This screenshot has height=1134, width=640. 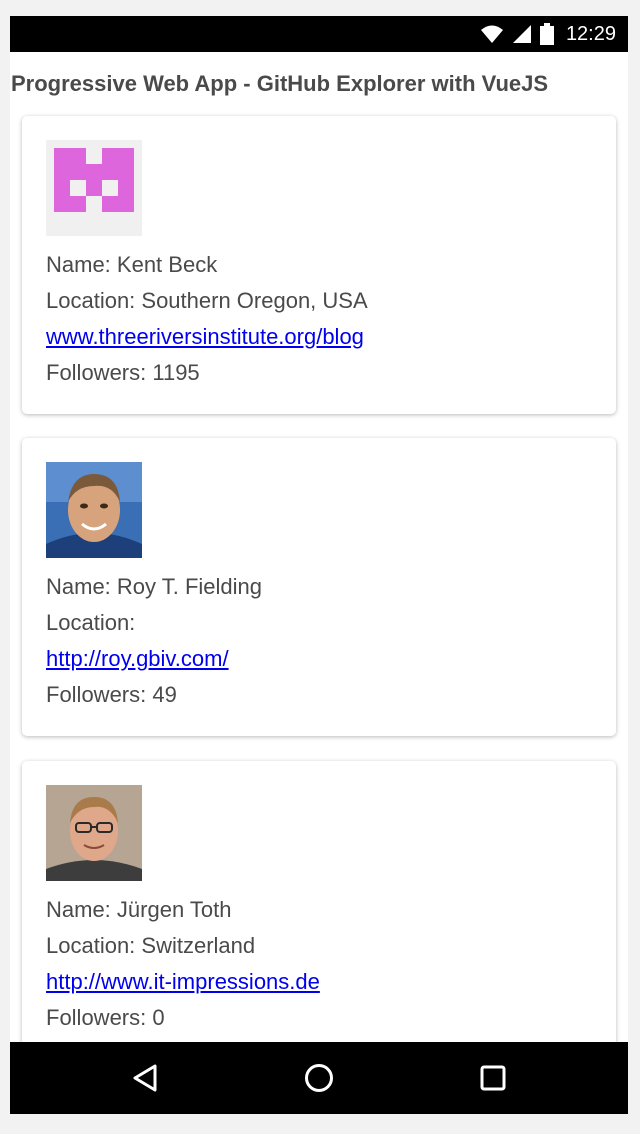 What do you see at coordinates (123, 372) in the screenshot?
I see `user-followers: Followers: 1195` at bounding box center [123, 372].